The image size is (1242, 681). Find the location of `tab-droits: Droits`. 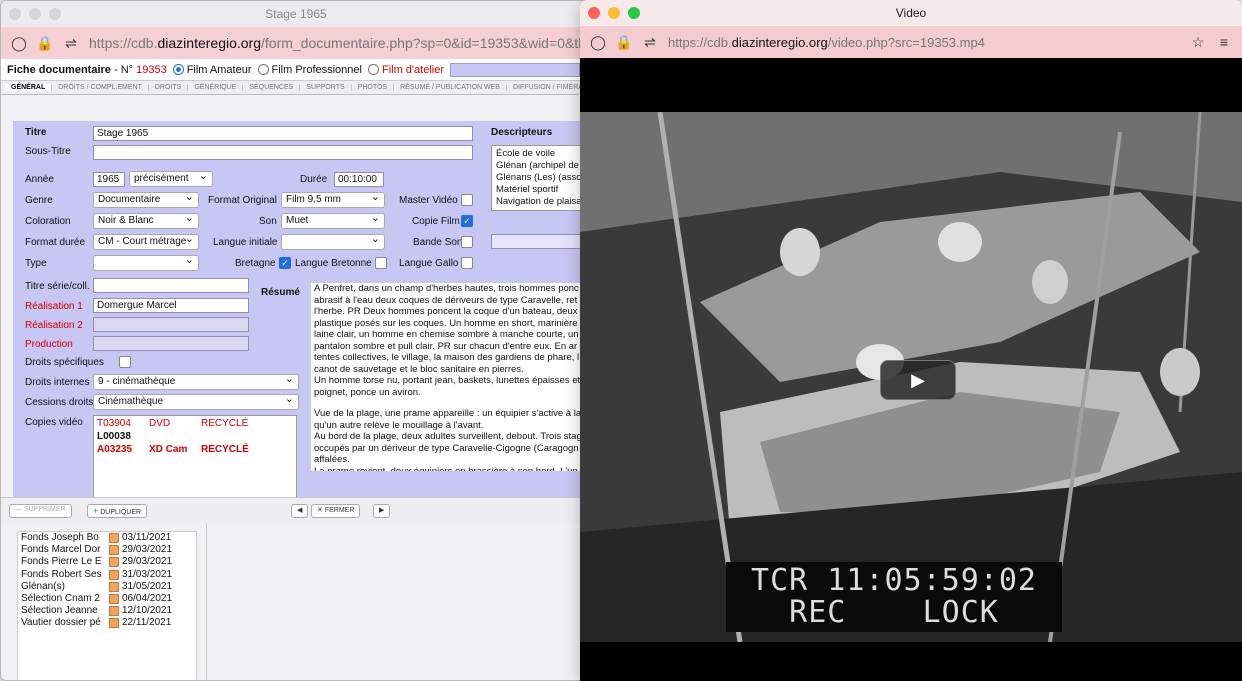

tab-droits: Droits is located at coordinates (169, 87).